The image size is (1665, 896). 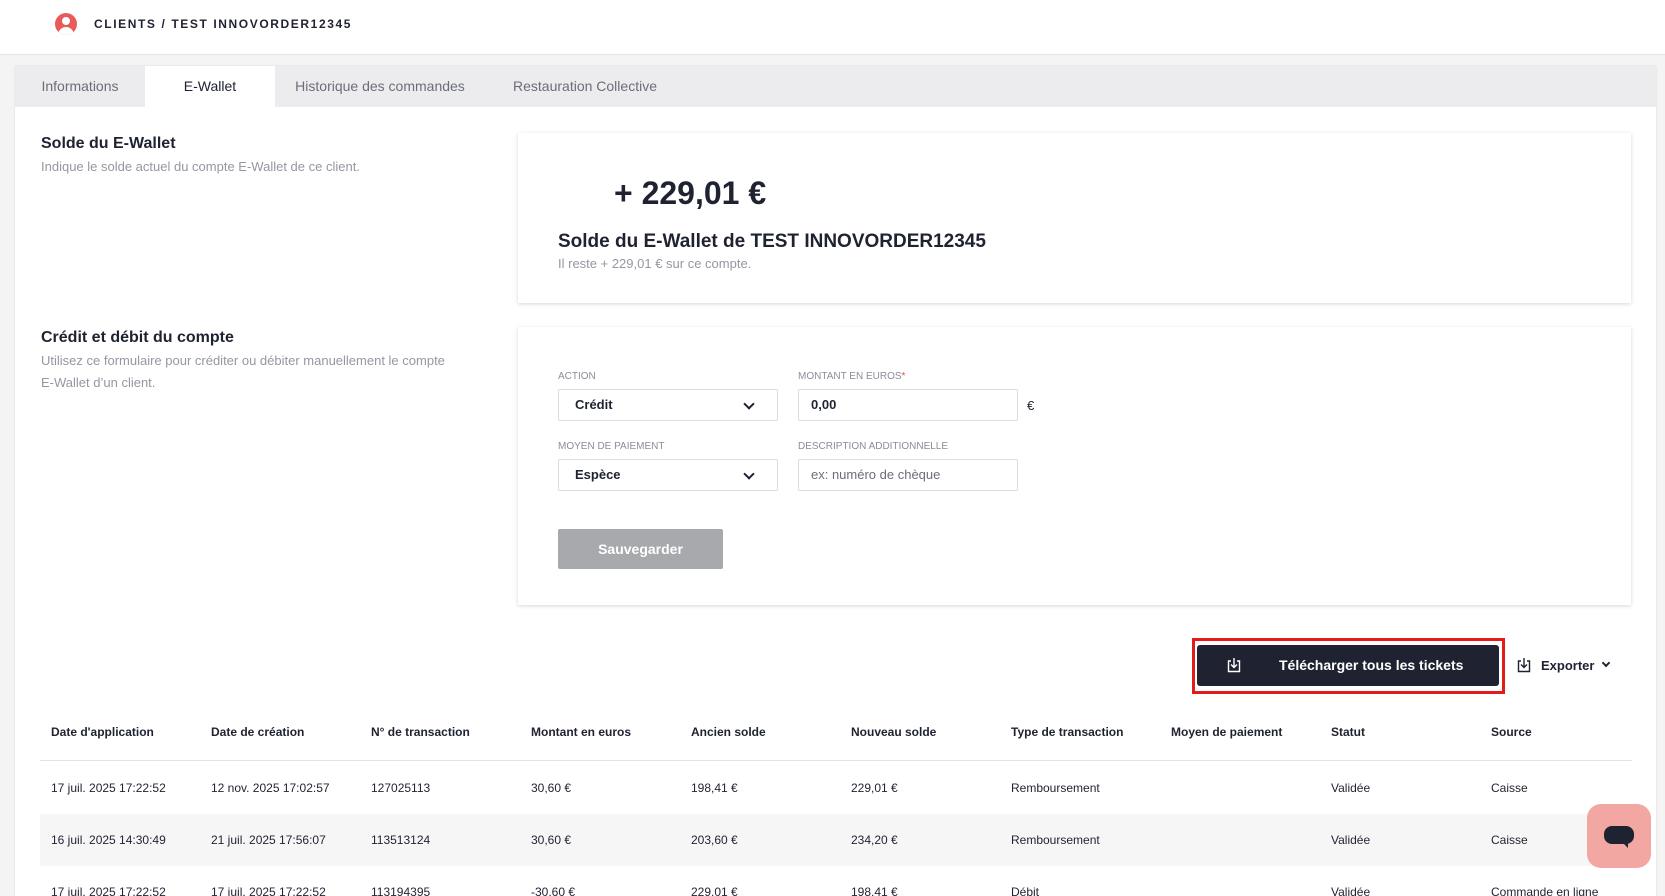 I want to click on amount-input: 0,00, so click(x=908, y=405).